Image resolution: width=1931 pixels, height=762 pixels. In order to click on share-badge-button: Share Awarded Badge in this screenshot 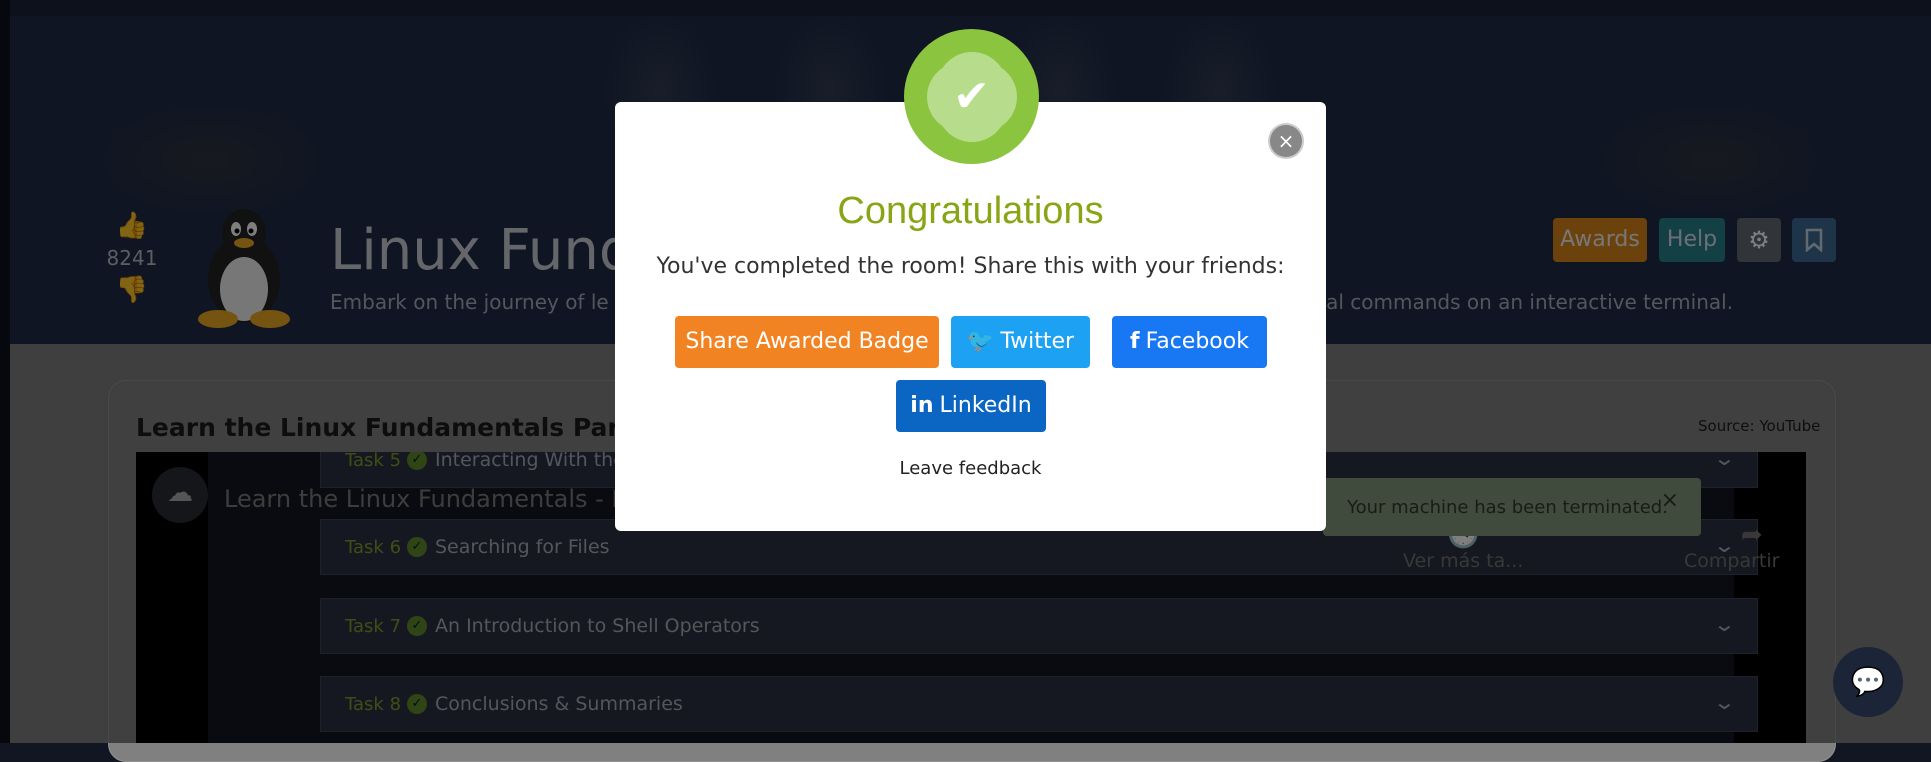, I will do `click(807, 342)`.